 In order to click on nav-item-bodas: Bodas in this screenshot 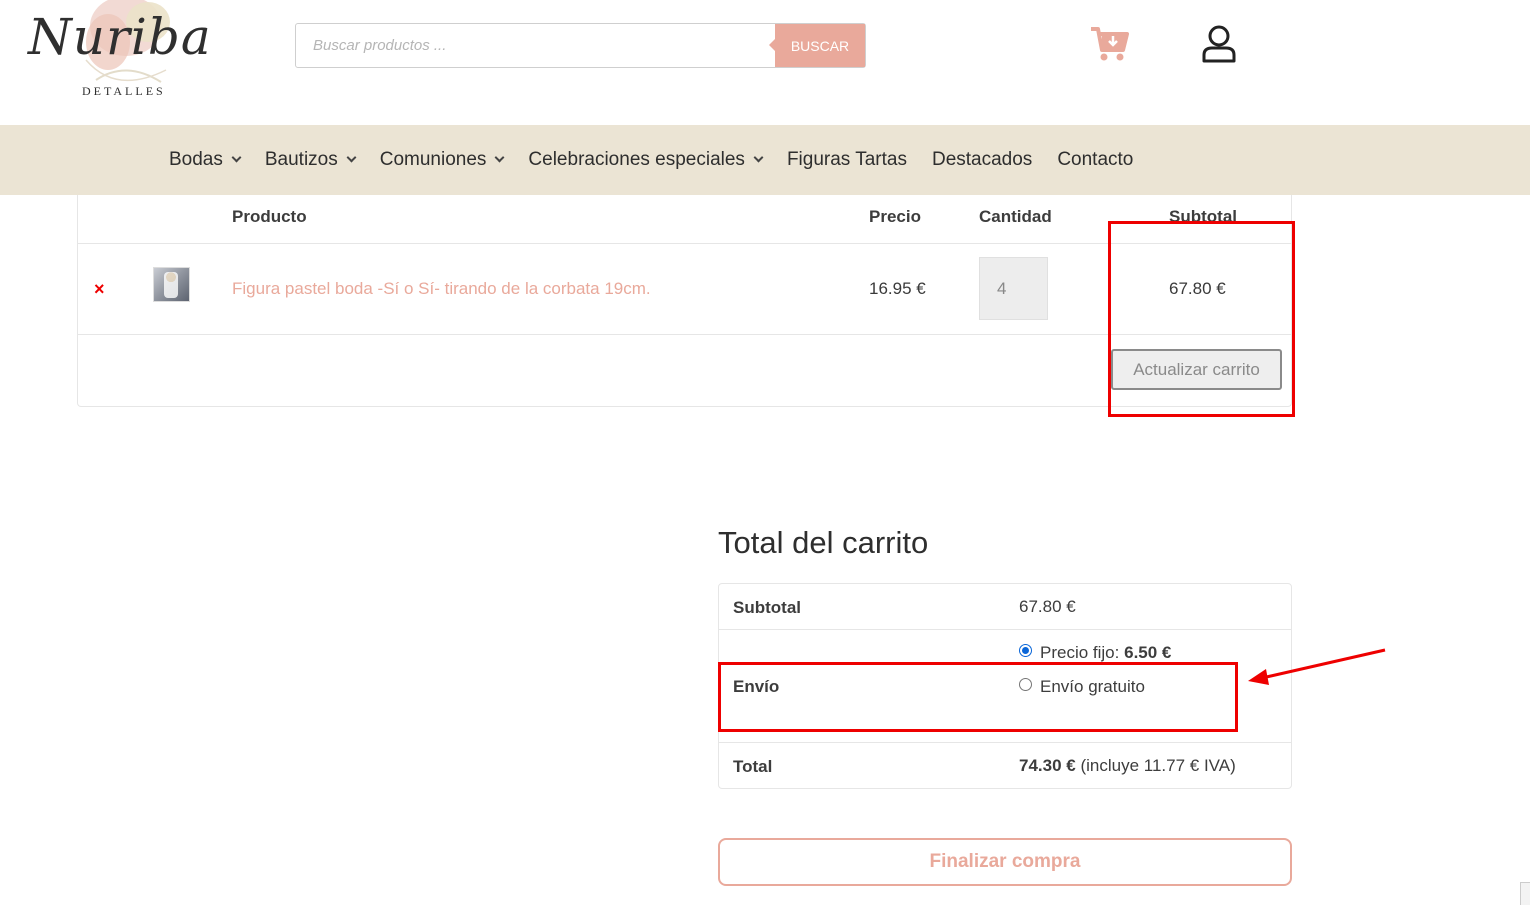, I will do `click(205, 160)`.